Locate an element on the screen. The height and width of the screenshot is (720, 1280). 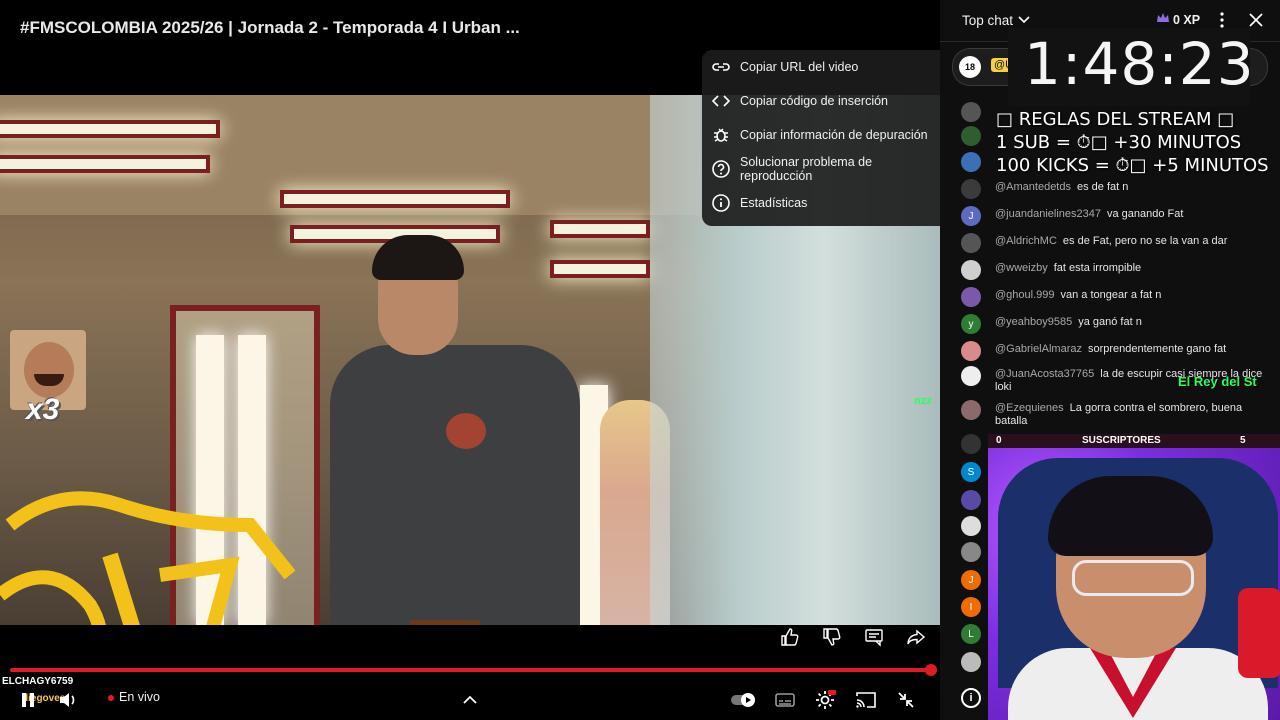
chevron-up-icon is located at coordinates (470, 700).